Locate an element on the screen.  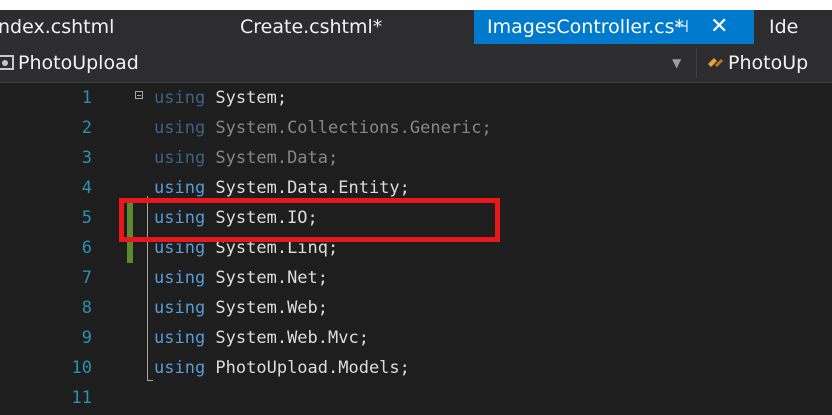
code-line: 2 using System.Collections.Generic; is located at coordinates (416, 128).